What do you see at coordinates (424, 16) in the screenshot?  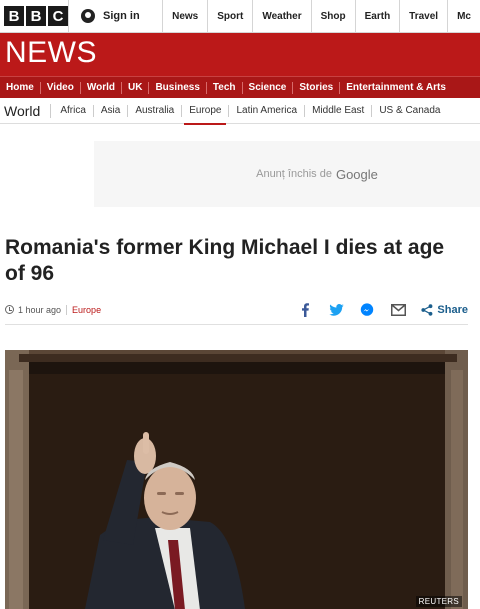 I see `top-nav-travel: Travel` at bounding box center [424, 16].